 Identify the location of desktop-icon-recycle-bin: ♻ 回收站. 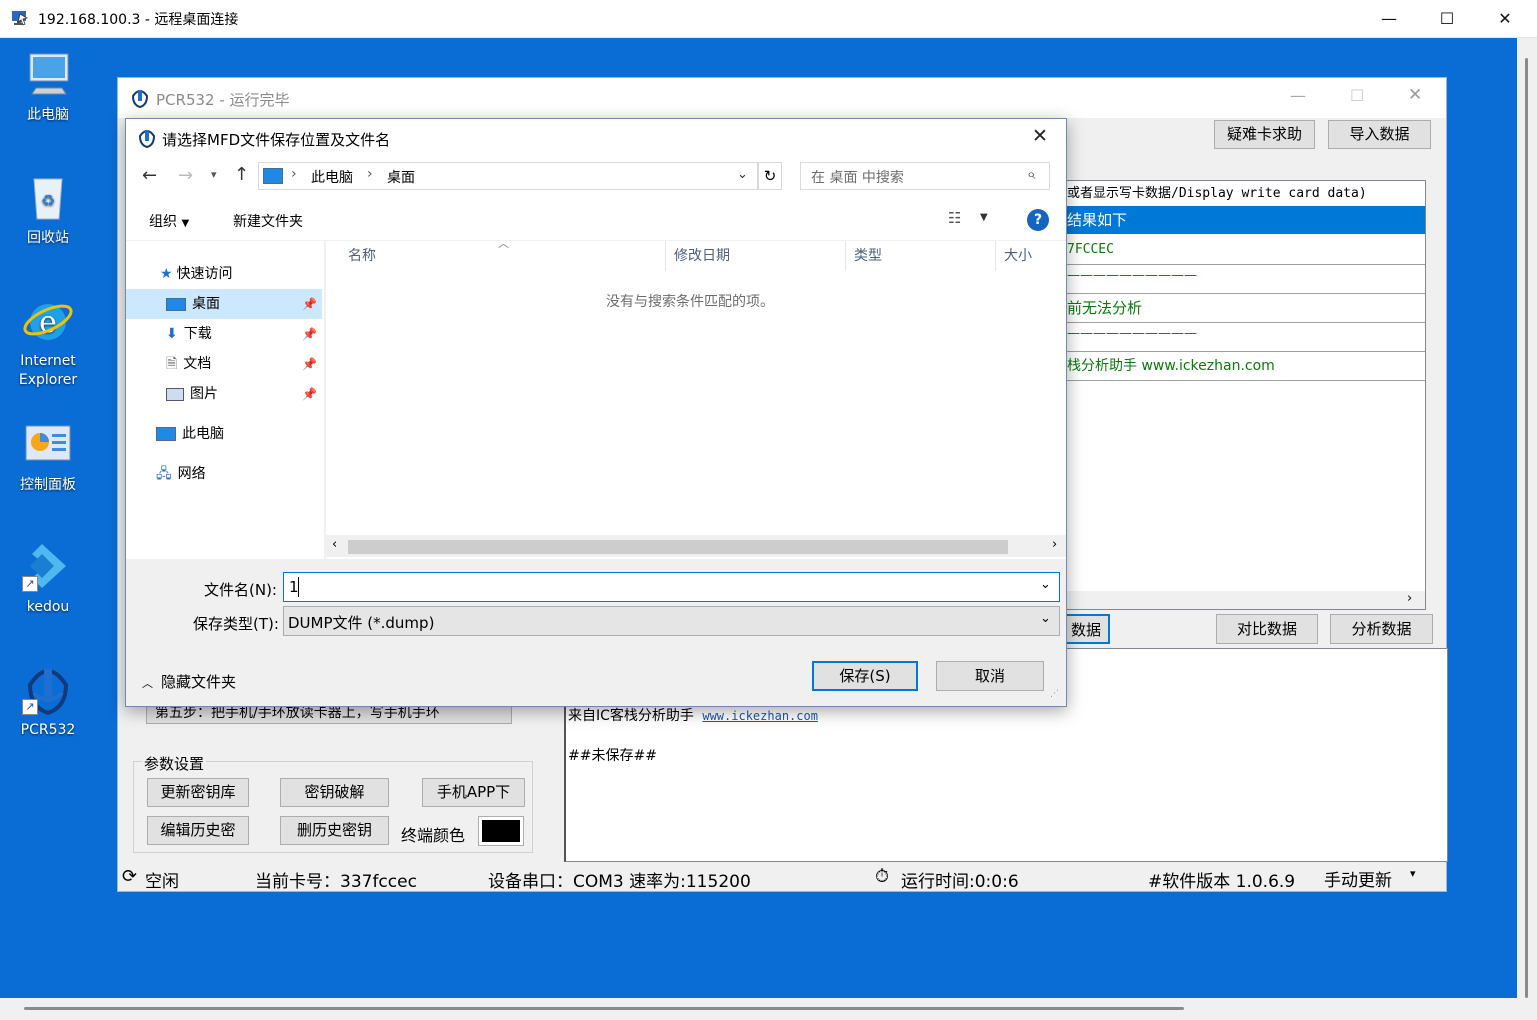
(48, 209).